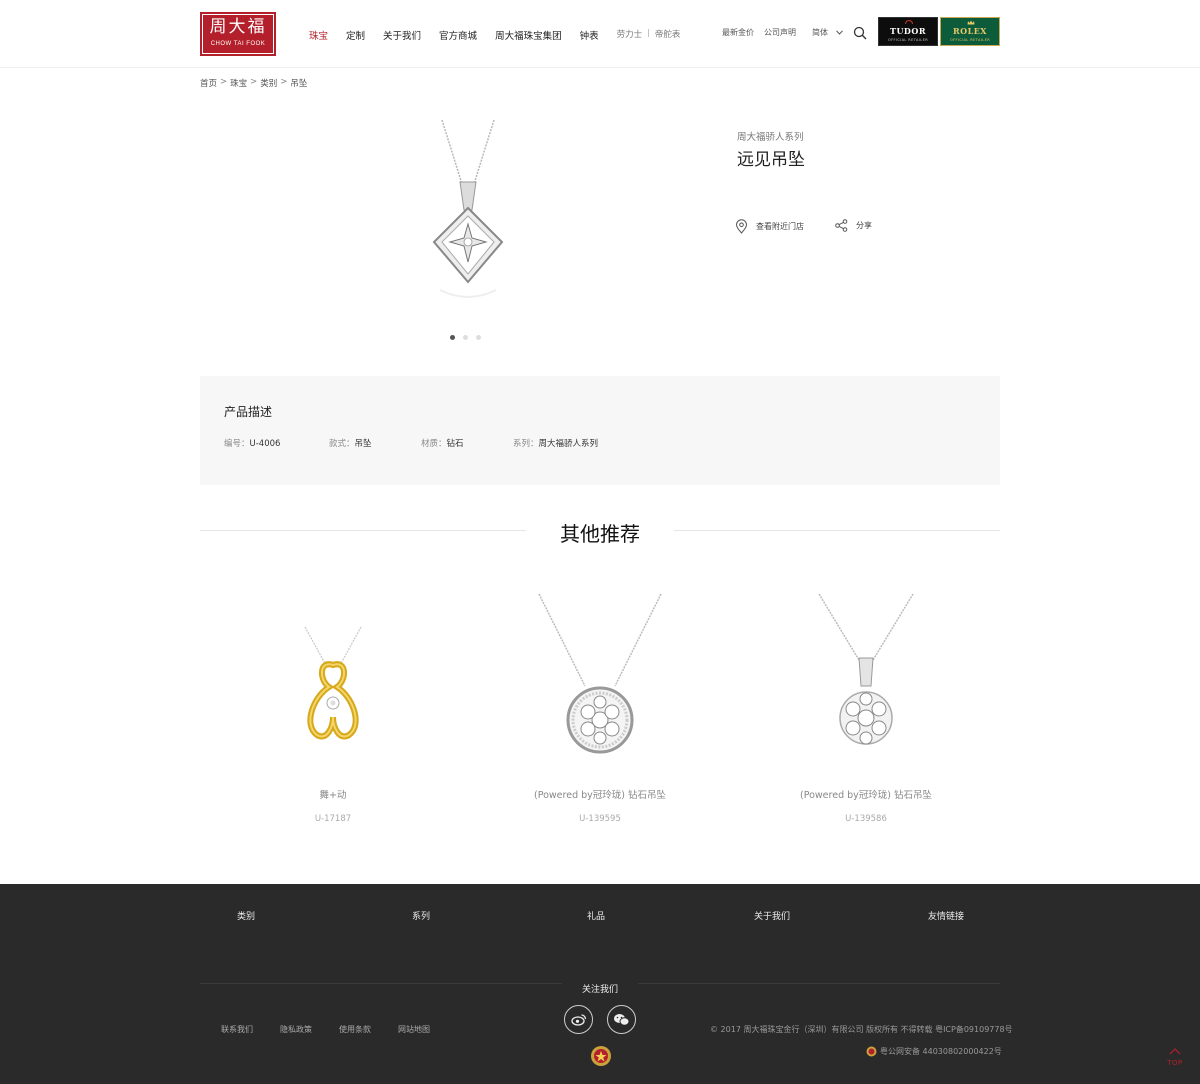 This screenshot has height=1084, width=1200. I want to click on recommend-card: 舞+动 U-17187, so click(333, 707).